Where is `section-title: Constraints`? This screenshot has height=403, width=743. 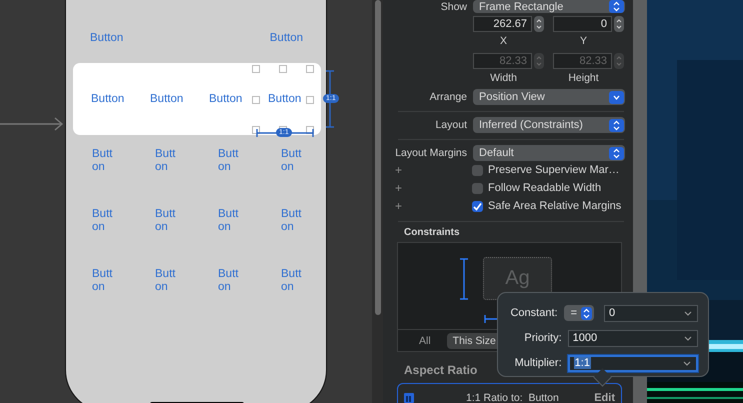 section-title: Constraints is located at coordinates (432, 232).